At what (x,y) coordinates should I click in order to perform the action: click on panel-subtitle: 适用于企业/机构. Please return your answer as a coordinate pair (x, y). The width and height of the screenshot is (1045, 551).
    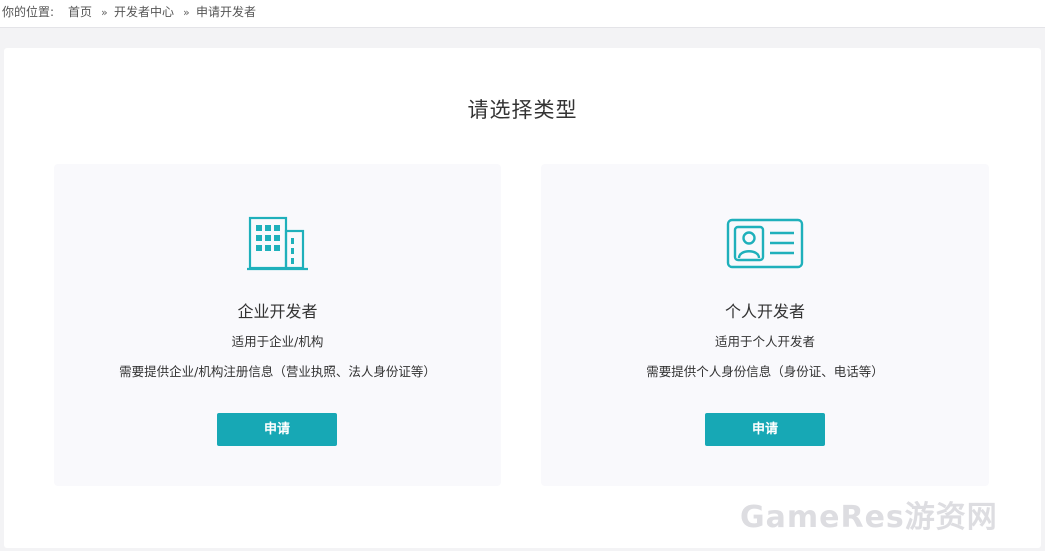
    Looking at the image, I should click on (277, 341).